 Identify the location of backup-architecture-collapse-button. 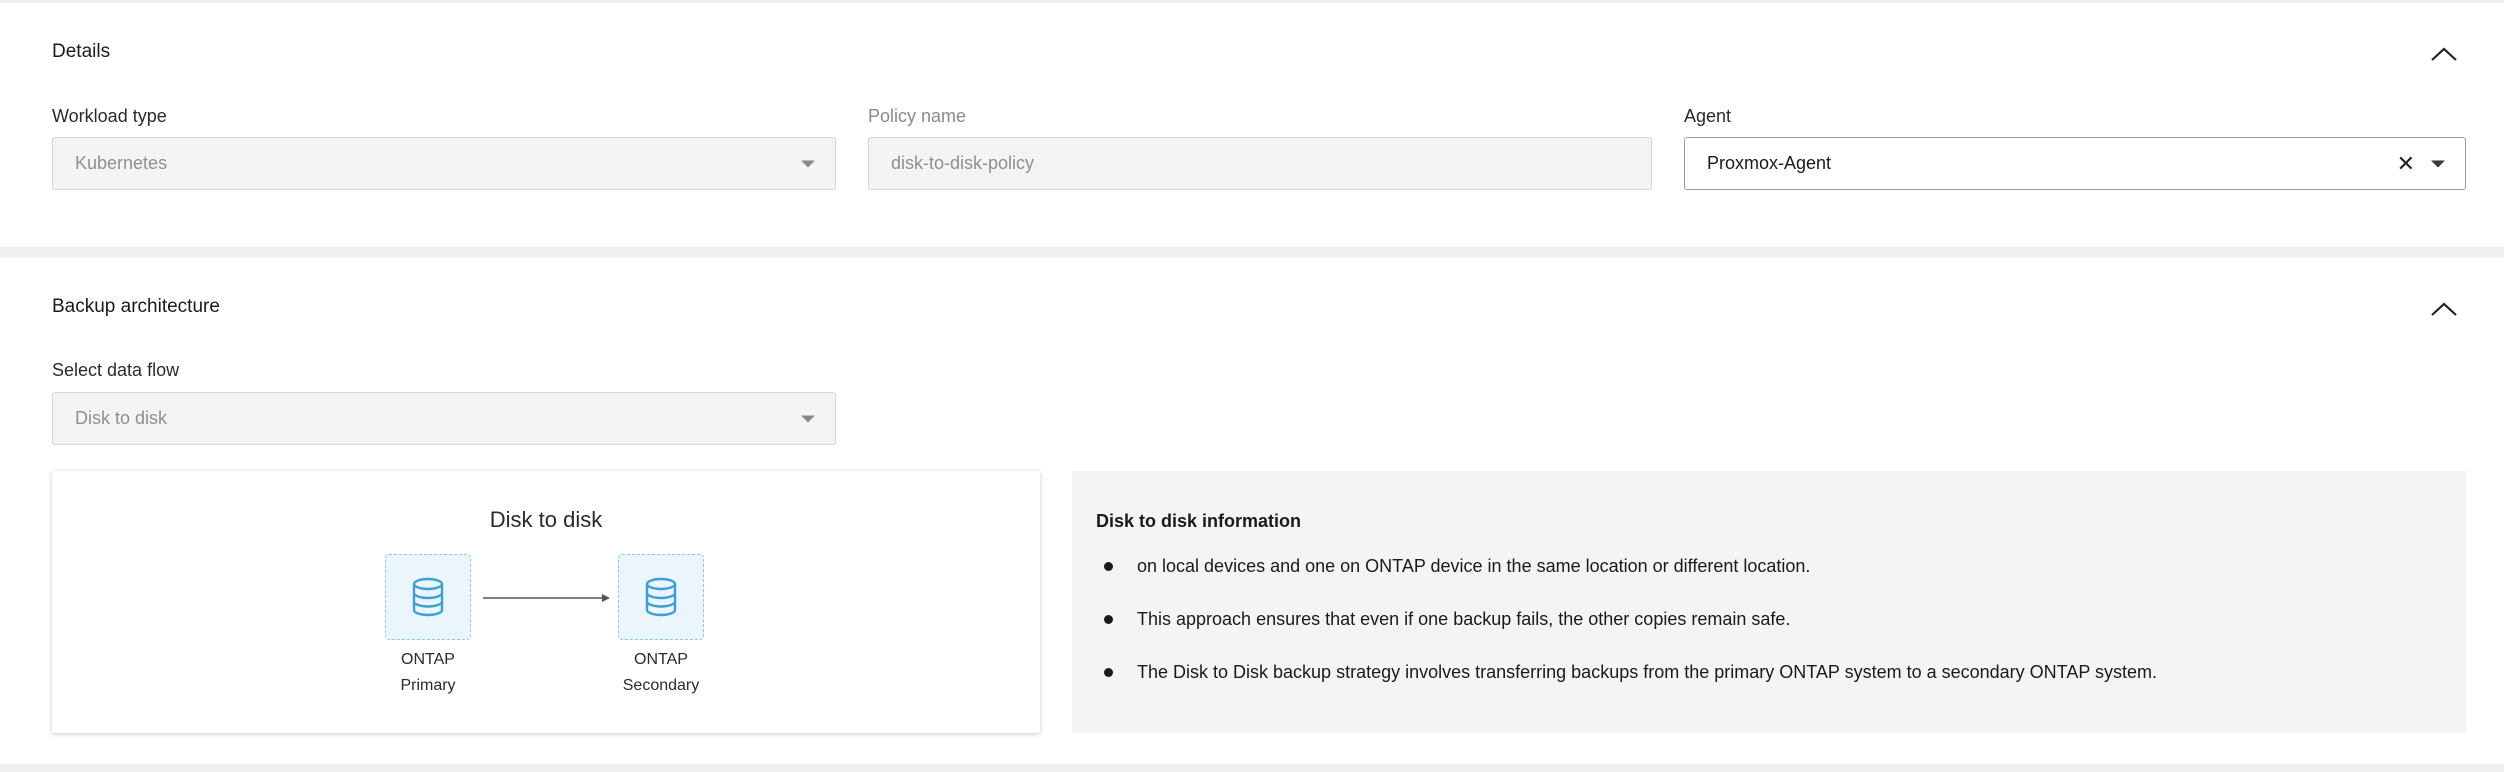
(2444, 309).